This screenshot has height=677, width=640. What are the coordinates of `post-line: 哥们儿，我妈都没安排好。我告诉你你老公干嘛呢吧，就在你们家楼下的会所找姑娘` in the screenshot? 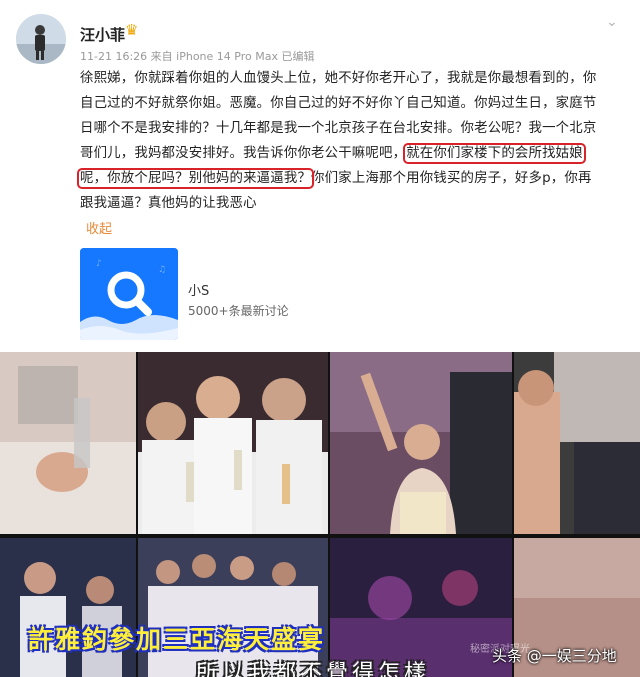 It's located at (349, 153).